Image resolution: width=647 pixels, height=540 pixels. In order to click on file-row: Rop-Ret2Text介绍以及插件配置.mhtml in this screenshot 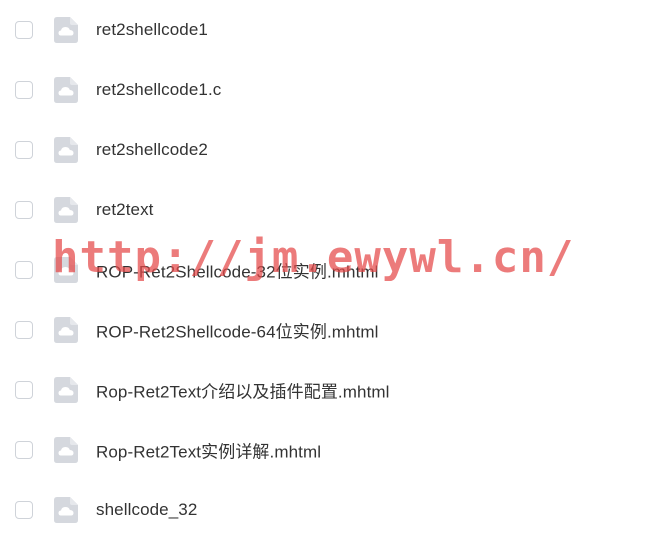, I will do `click(323, 390)`.